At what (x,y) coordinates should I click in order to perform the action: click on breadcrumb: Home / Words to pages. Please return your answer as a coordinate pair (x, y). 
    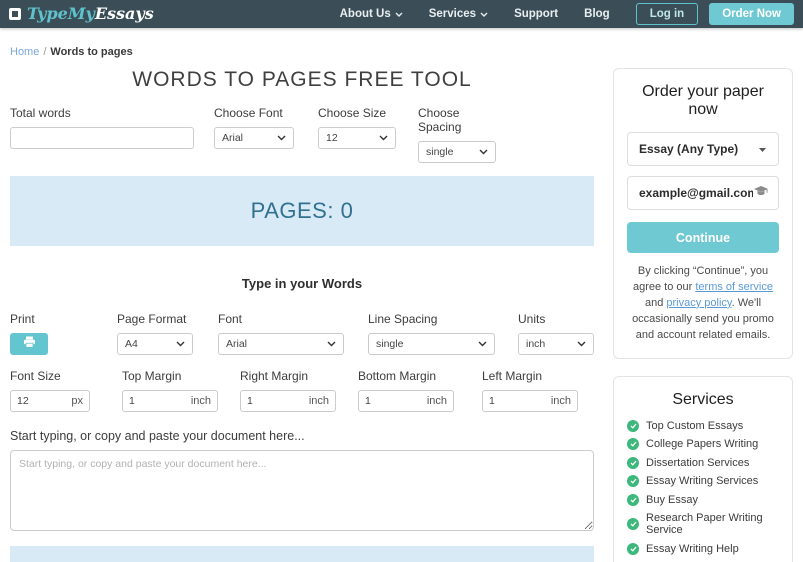
    Looking at the image, I should click on (401, 43).